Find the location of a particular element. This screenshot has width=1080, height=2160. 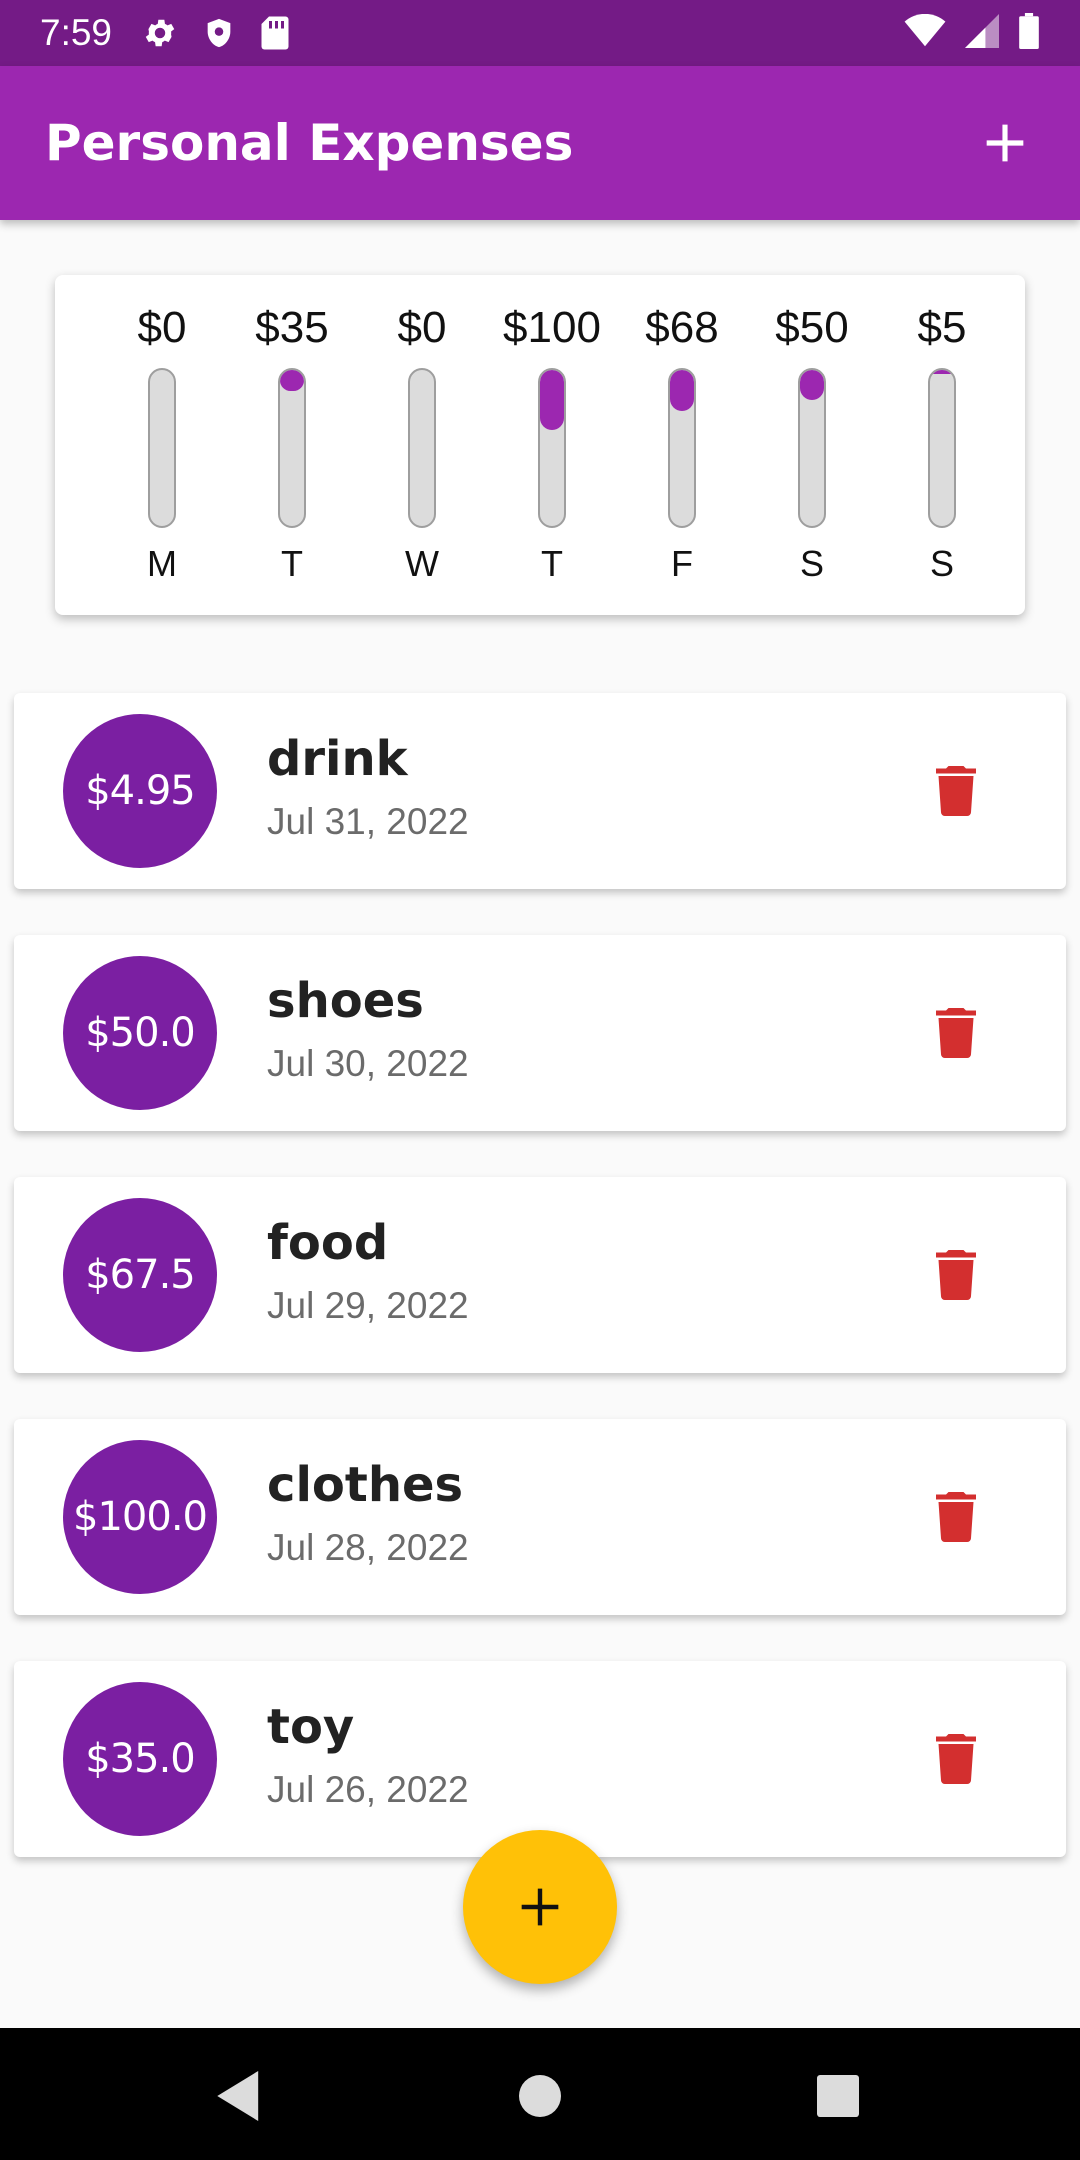

expense-list-item: $4.95 drink Jul 31, 2022 is located at coordinates (540, 791).